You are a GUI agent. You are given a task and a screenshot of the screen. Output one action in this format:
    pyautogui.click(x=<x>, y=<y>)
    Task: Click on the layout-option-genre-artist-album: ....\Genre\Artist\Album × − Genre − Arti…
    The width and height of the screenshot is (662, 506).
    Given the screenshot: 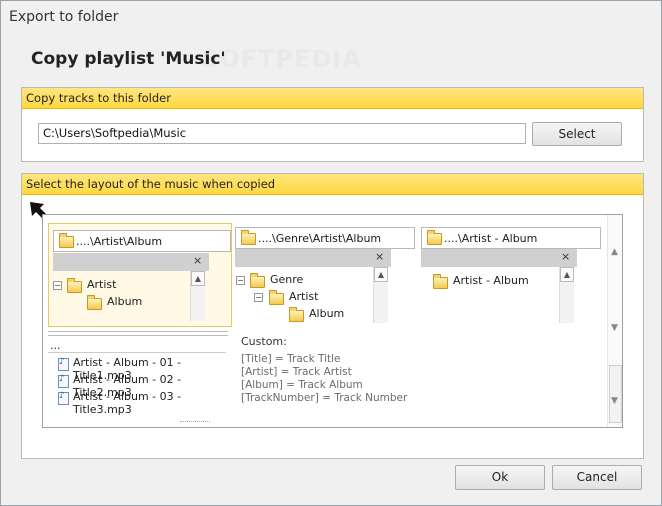 What is the action you would take?
    pyautogui.click(x=325, y=276)
    